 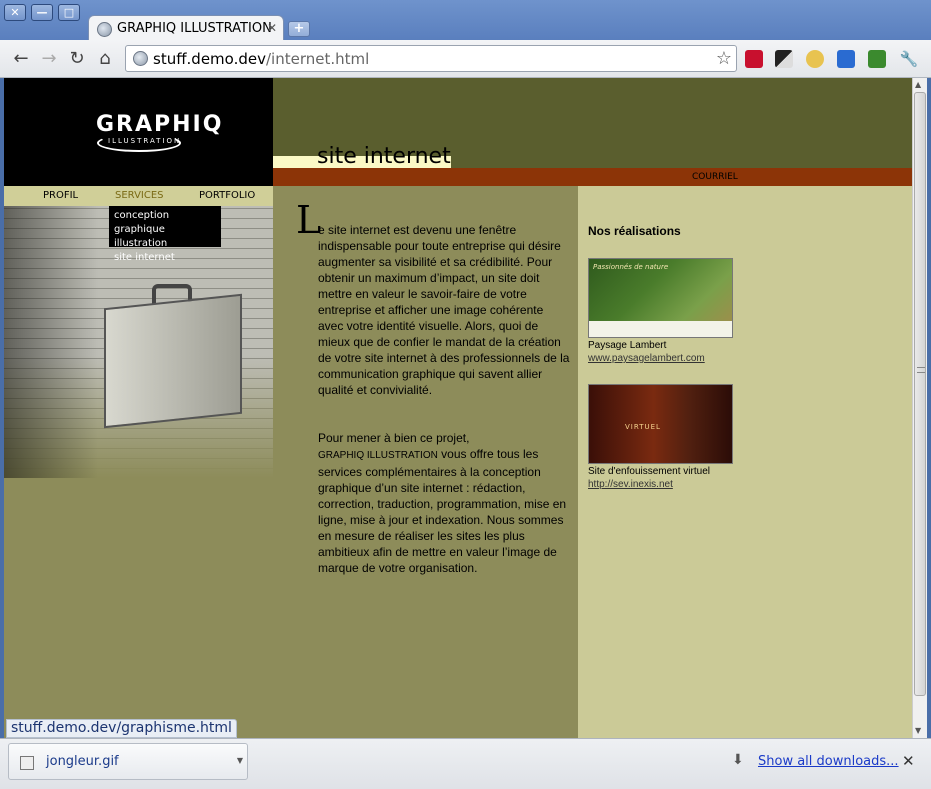 What do you see at coordinates (105, 59) in the screenshot?
I see `home-icon: ⌂` at bounding box center [105, 59].